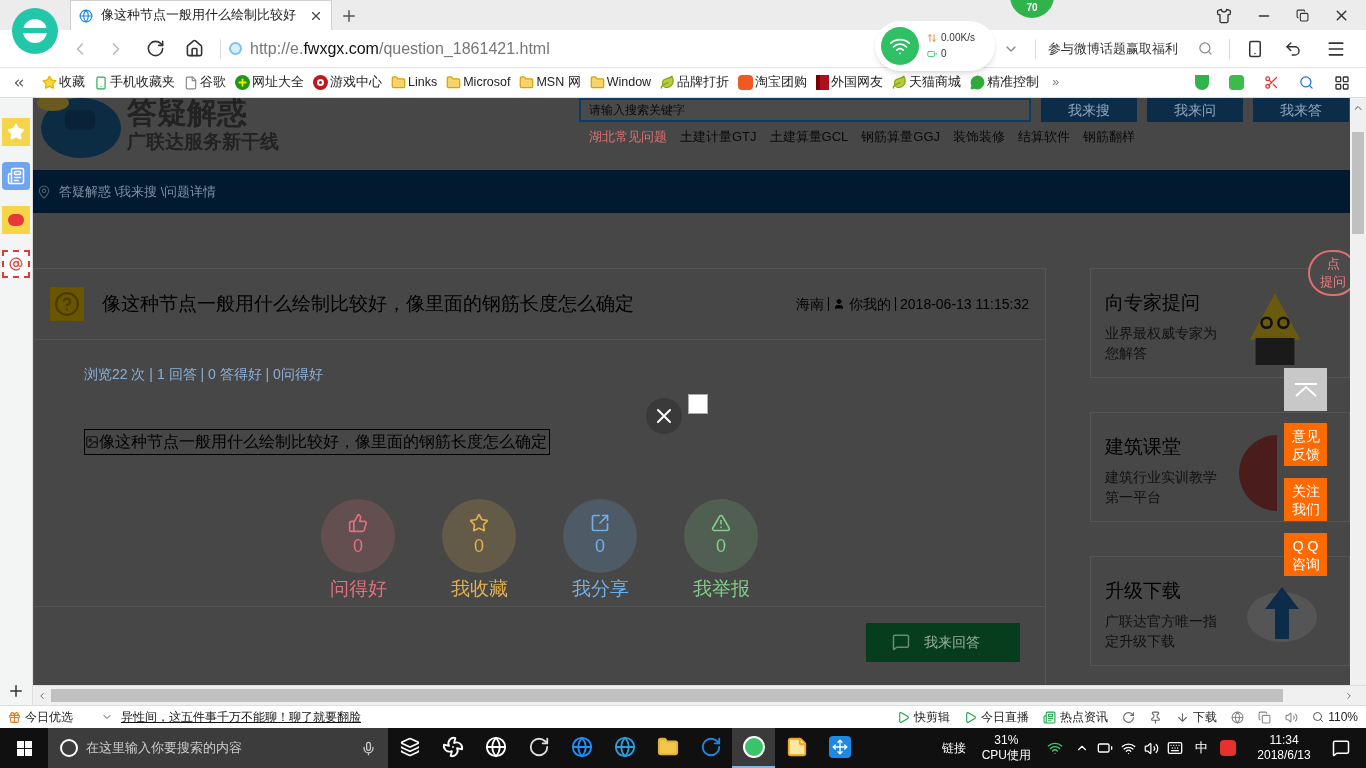  Describe the element at coordinates (1302, 15) in the screenshot. I see `restore-icon` at that location.